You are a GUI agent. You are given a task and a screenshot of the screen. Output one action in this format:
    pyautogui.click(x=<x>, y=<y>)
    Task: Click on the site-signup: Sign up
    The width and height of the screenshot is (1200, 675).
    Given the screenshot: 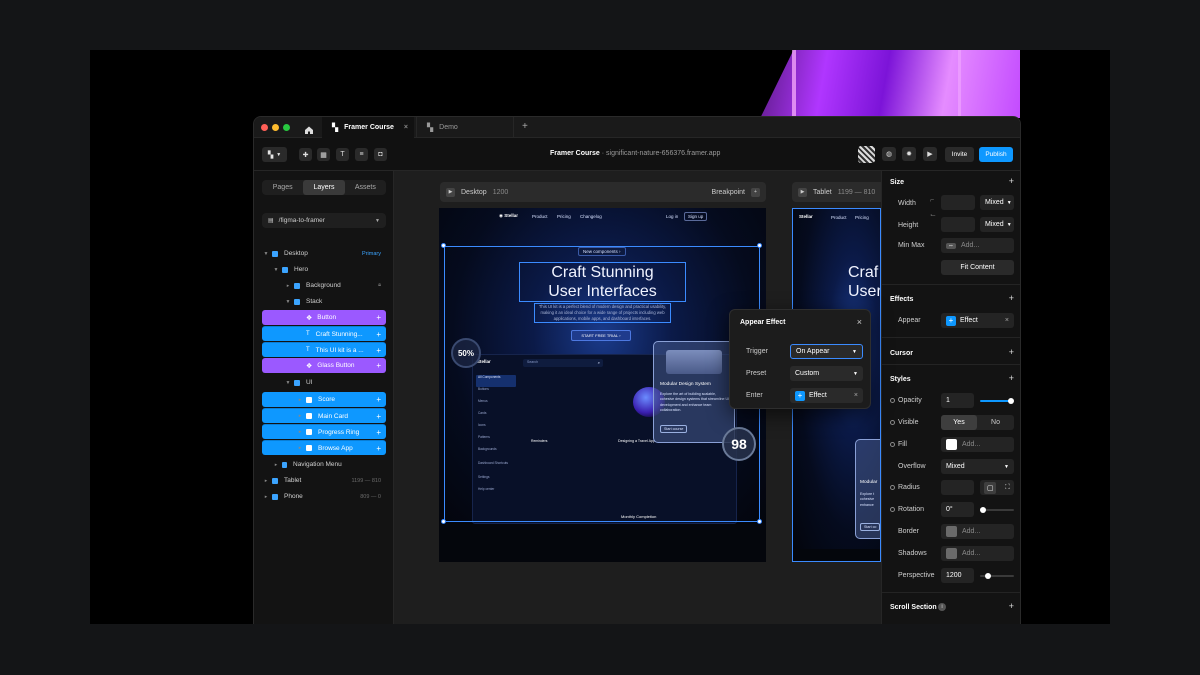 What is the action you would take?
    pyautogui.click(x=696, y=216)
    